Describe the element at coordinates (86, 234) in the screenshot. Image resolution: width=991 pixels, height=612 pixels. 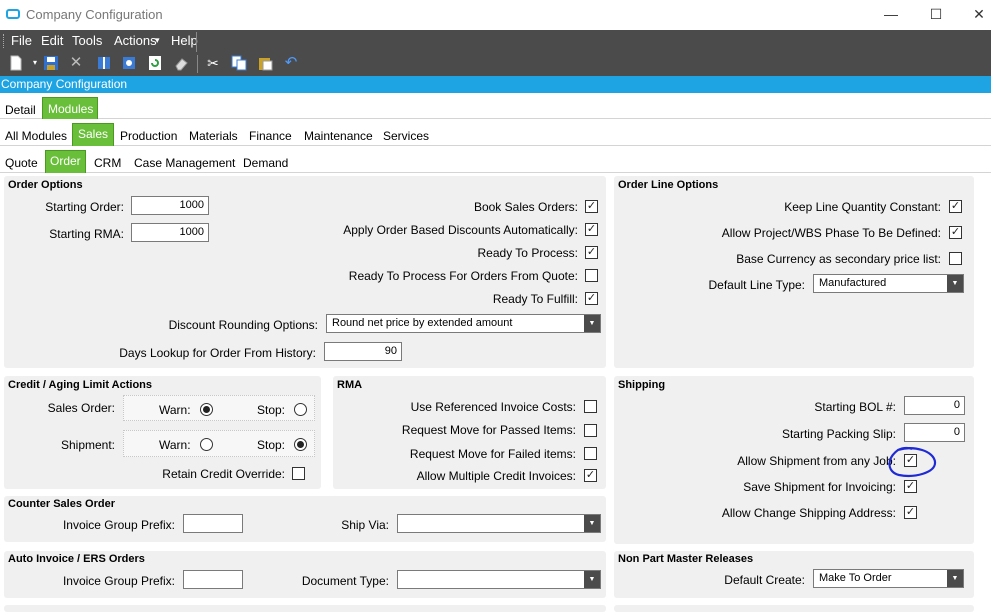
I see `starting-rma-label: Starting RMA:` at that location.